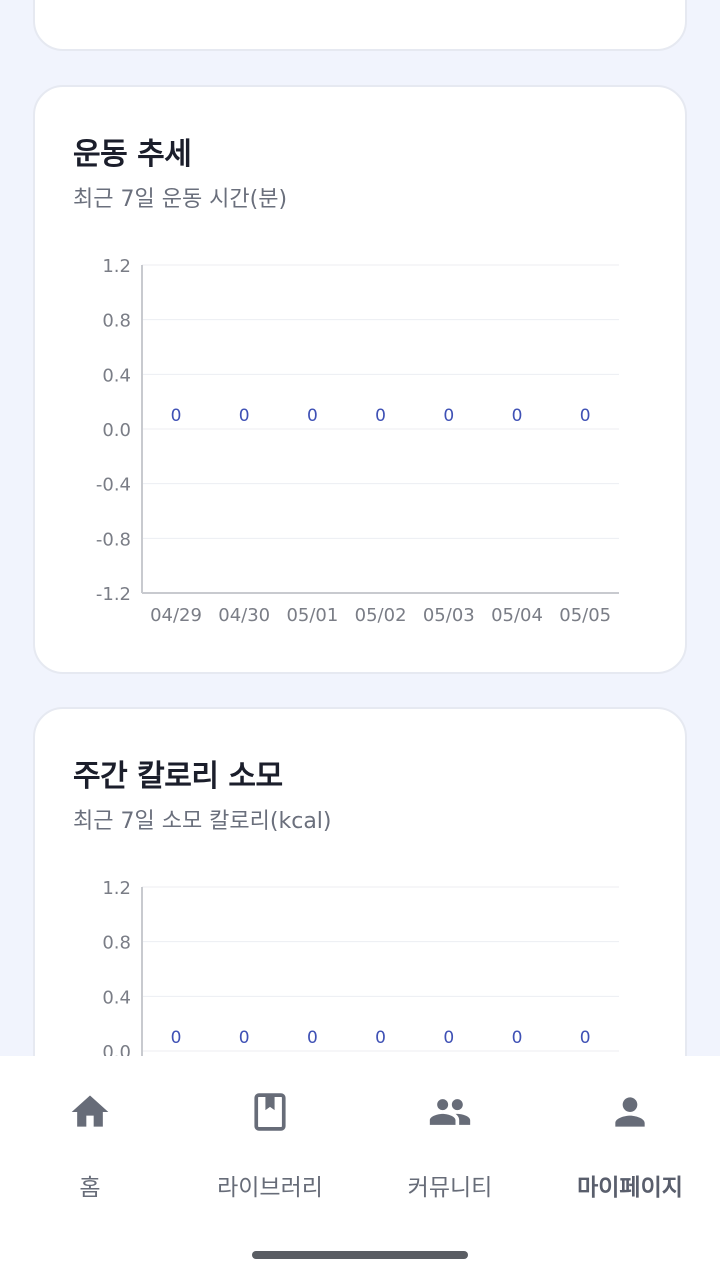 This screenshot has height=1280, width=720. Describe the element at coordinates (116, 430) in the screenshot. I see `y-tick-label: 0.0` at that location.